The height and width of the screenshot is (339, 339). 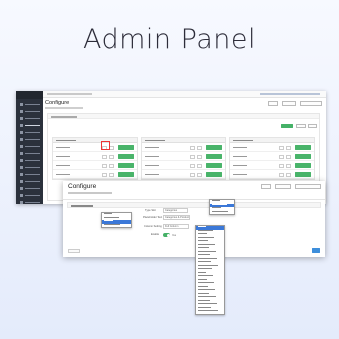 I want to click on field-3-input: Full Column, so click(x=176, y=226).